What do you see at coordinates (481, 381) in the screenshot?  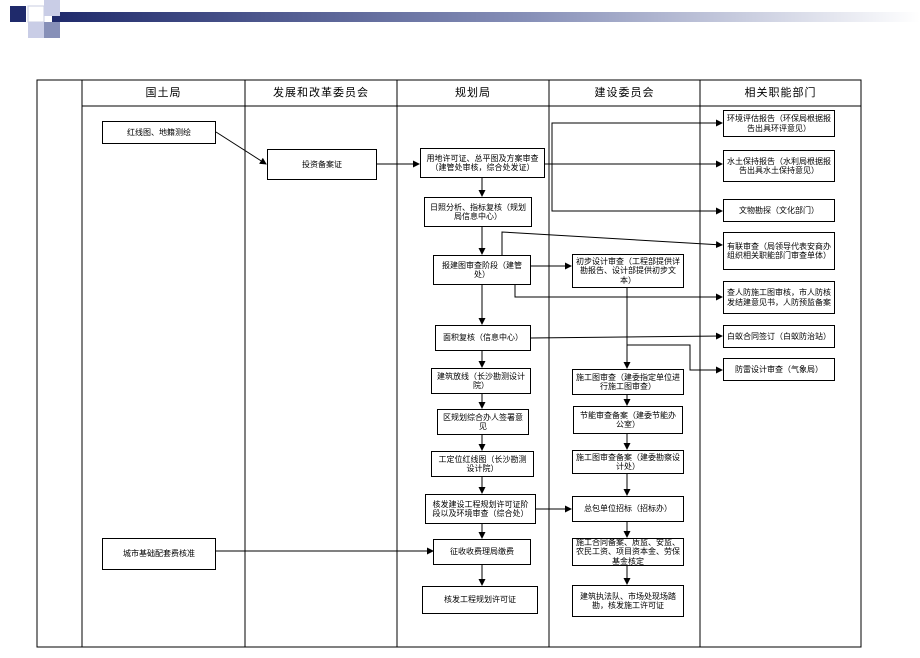 I see `step-building-setout: 建筑放线（长沙勘测设计院）` at bounding box center [481, 381].